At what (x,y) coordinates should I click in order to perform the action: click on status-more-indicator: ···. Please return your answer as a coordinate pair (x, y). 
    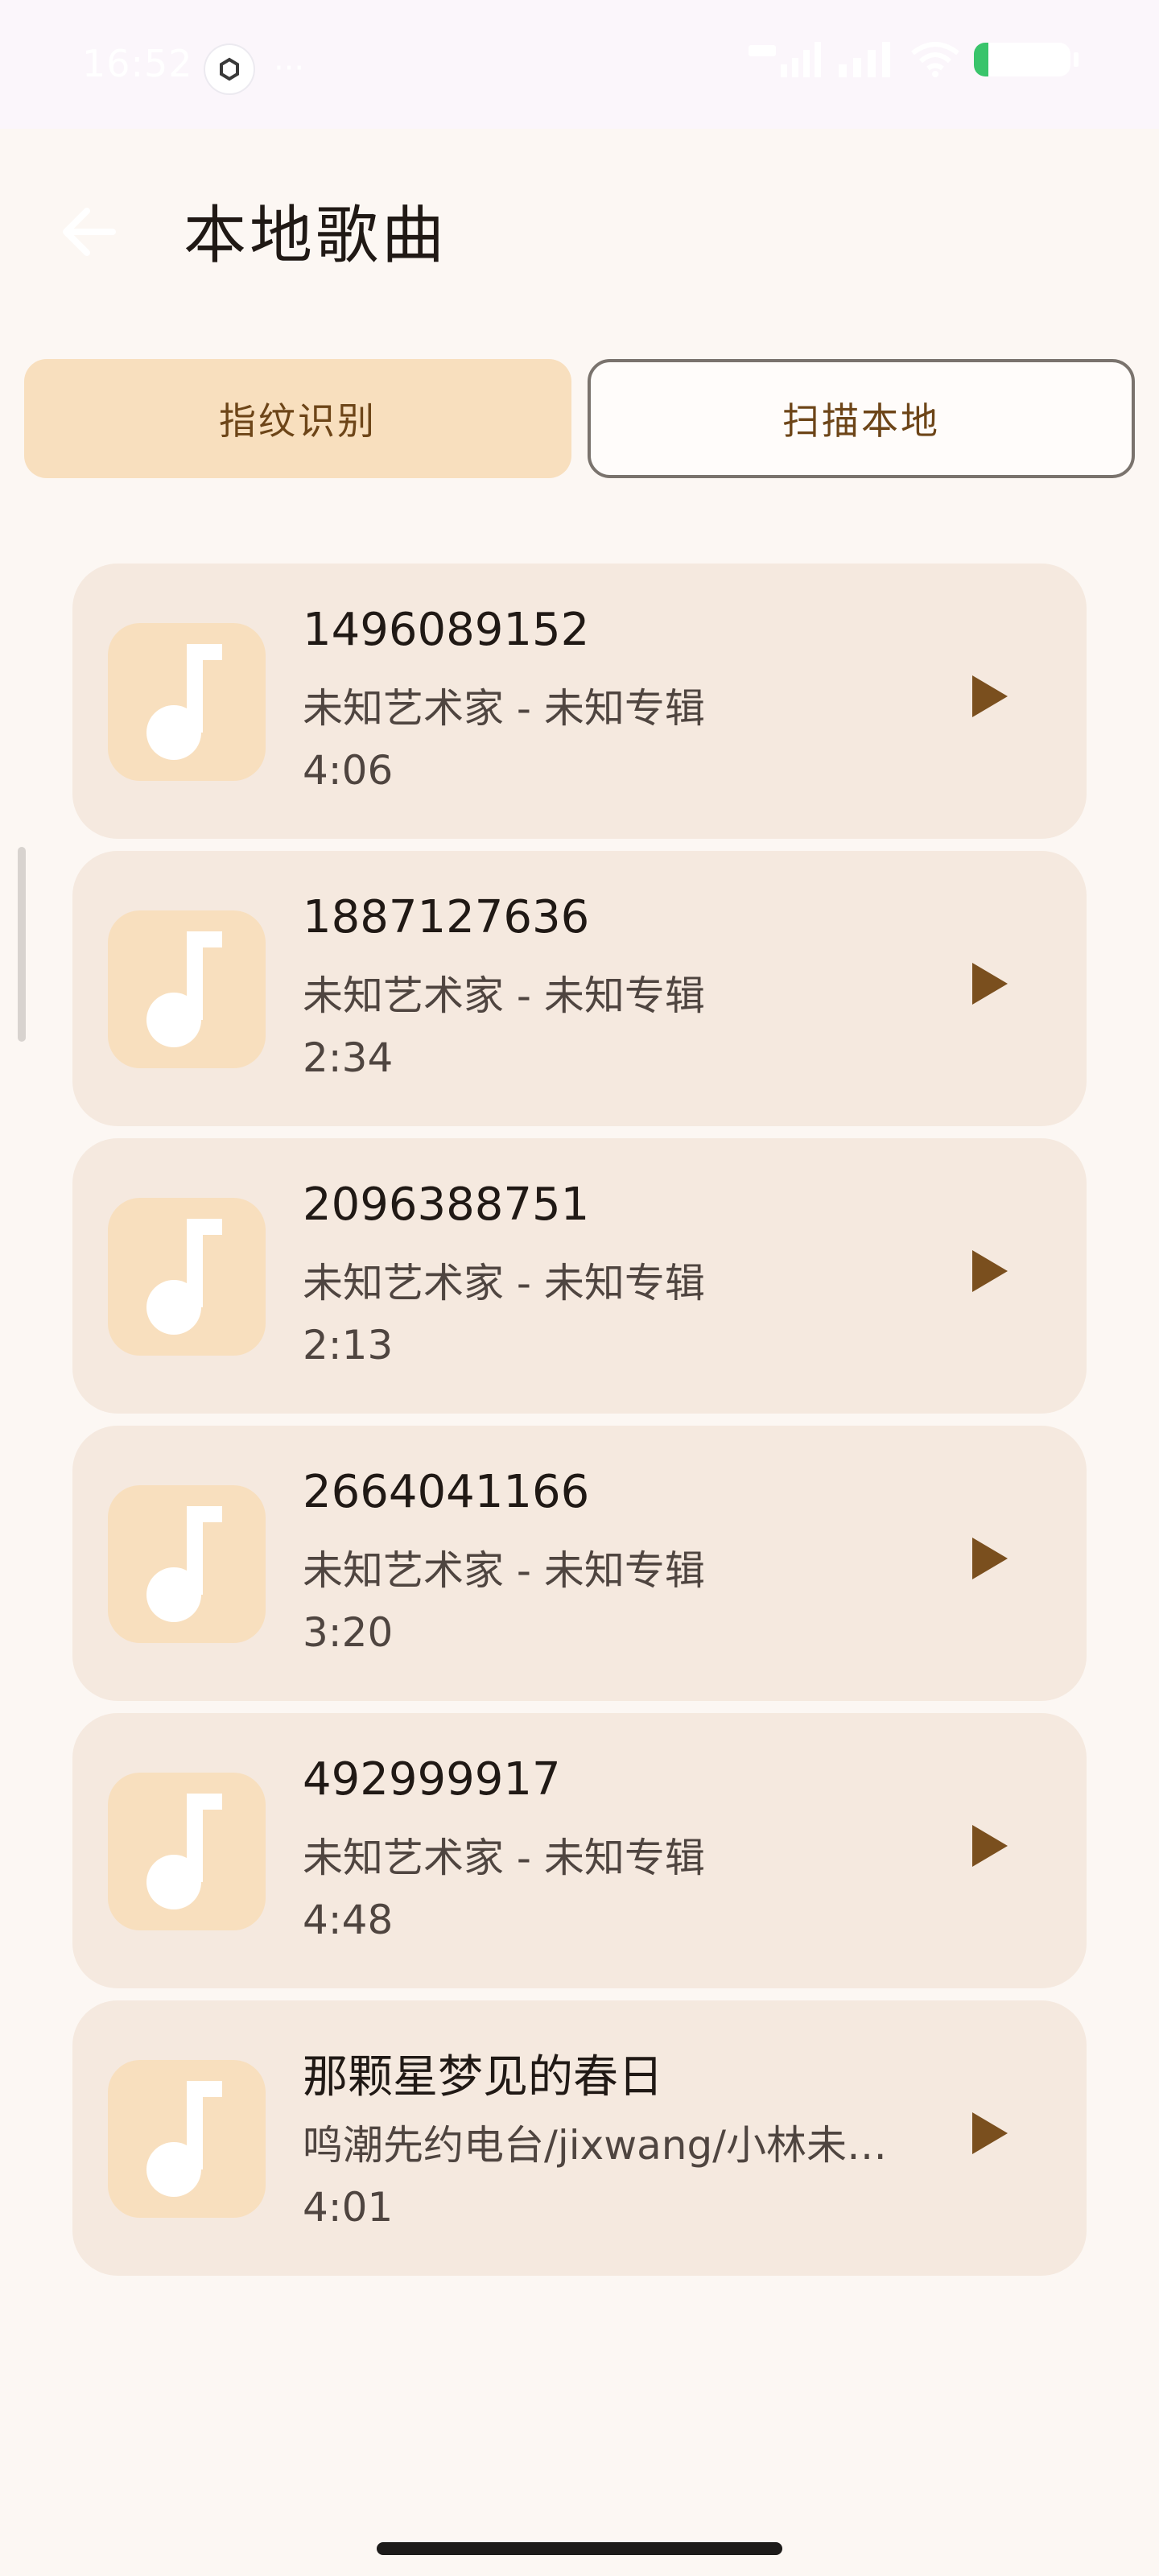
    Looking at the image, I should click on (289, 68).